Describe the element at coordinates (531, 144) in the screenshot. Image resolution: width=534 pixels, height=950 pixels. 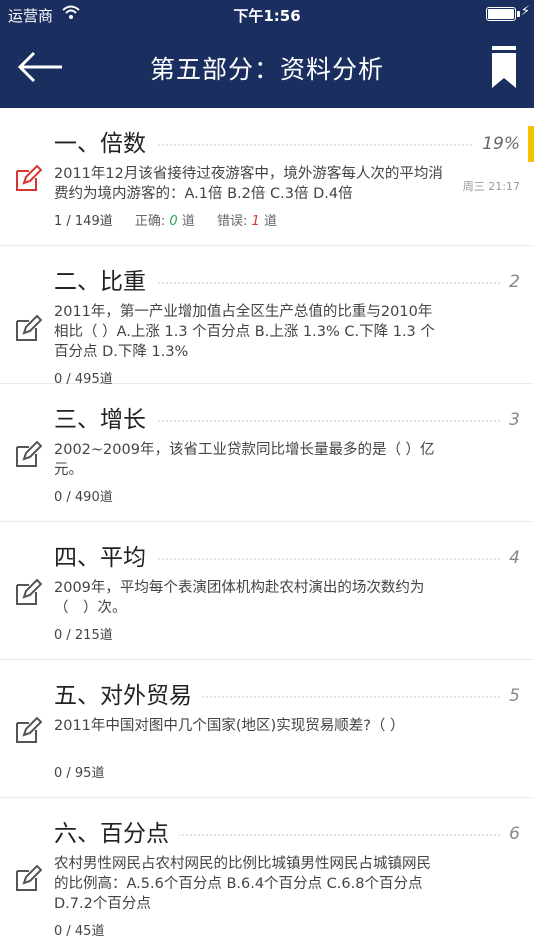
I see `current-indicator` at that location.